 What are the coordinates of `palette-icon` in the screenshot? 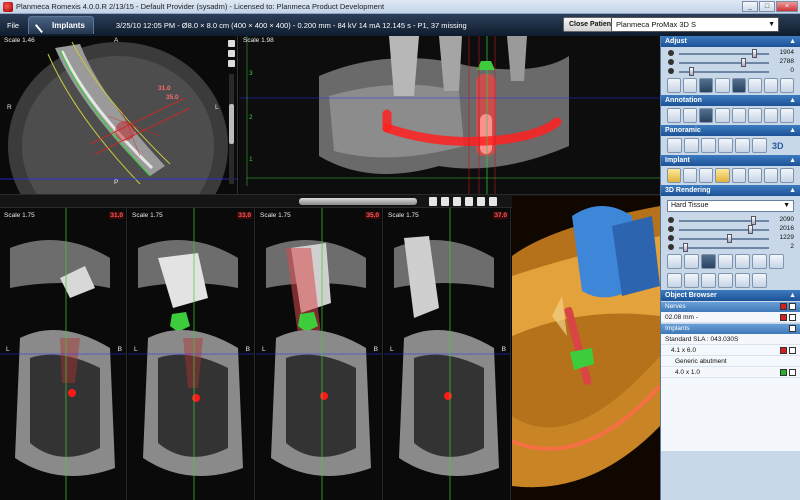 It's located at (691, 280).